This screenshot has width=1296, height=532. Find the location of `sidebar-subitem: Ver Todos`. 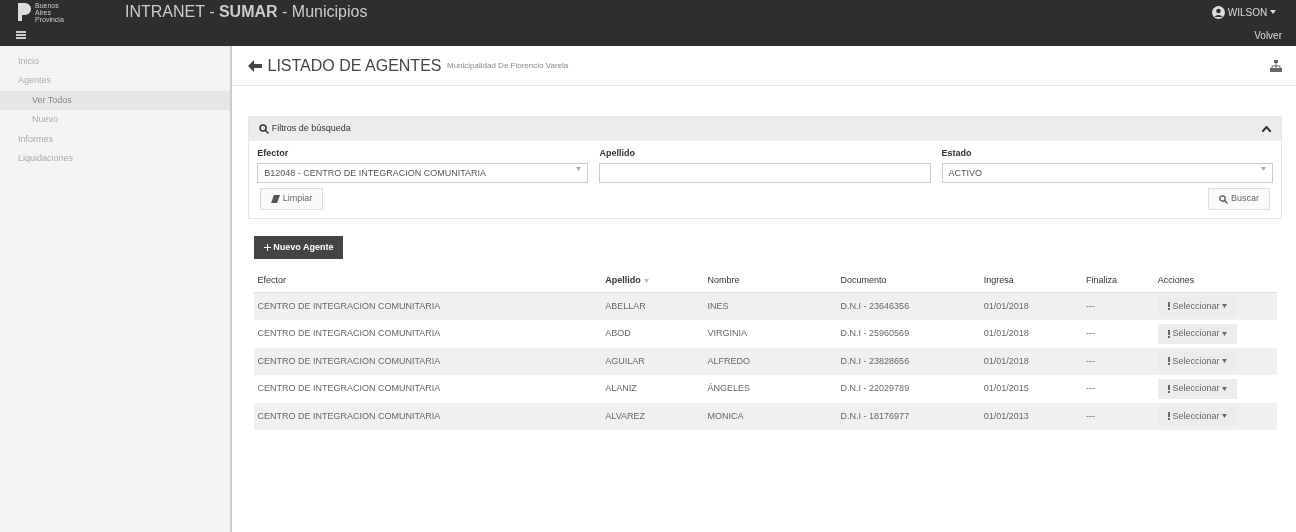

sidebar-subitem: Ver Todos is located at coordinates (115, 100).